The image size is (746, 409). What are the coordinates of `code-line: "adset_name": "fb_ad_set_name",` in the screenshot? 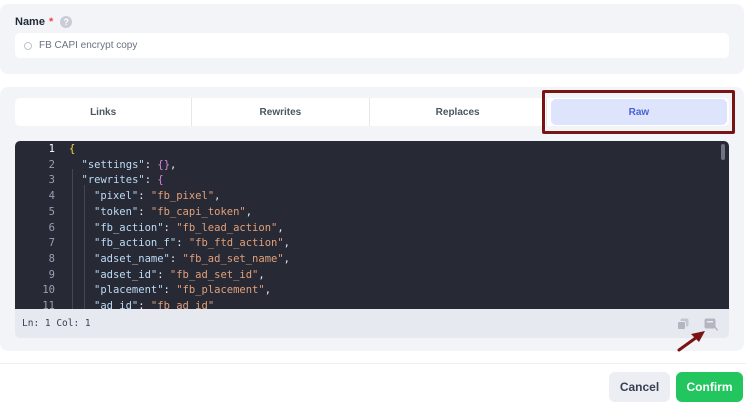 It's located at (192, 259).